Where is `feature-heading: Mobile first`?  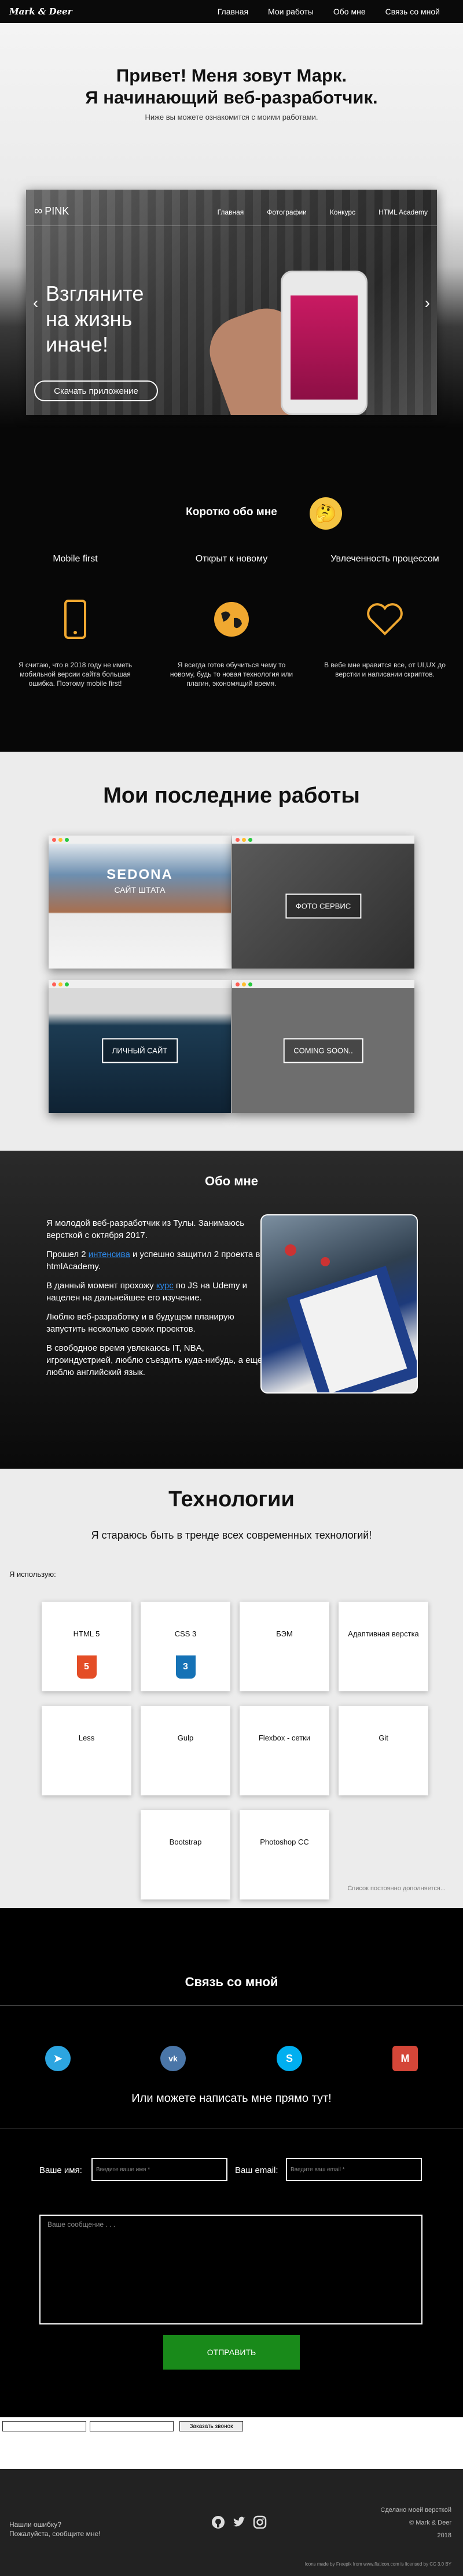 feature-heading: Mobile first is located at coordinates (75, 559).